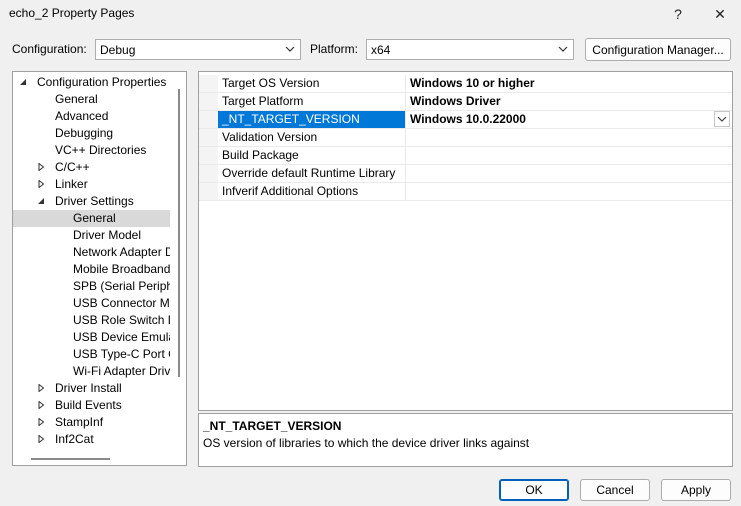 The width and height of the screenshot is (741, 506). I want to click on tree-item-label: USB Device Emulati, so click(121, 337).